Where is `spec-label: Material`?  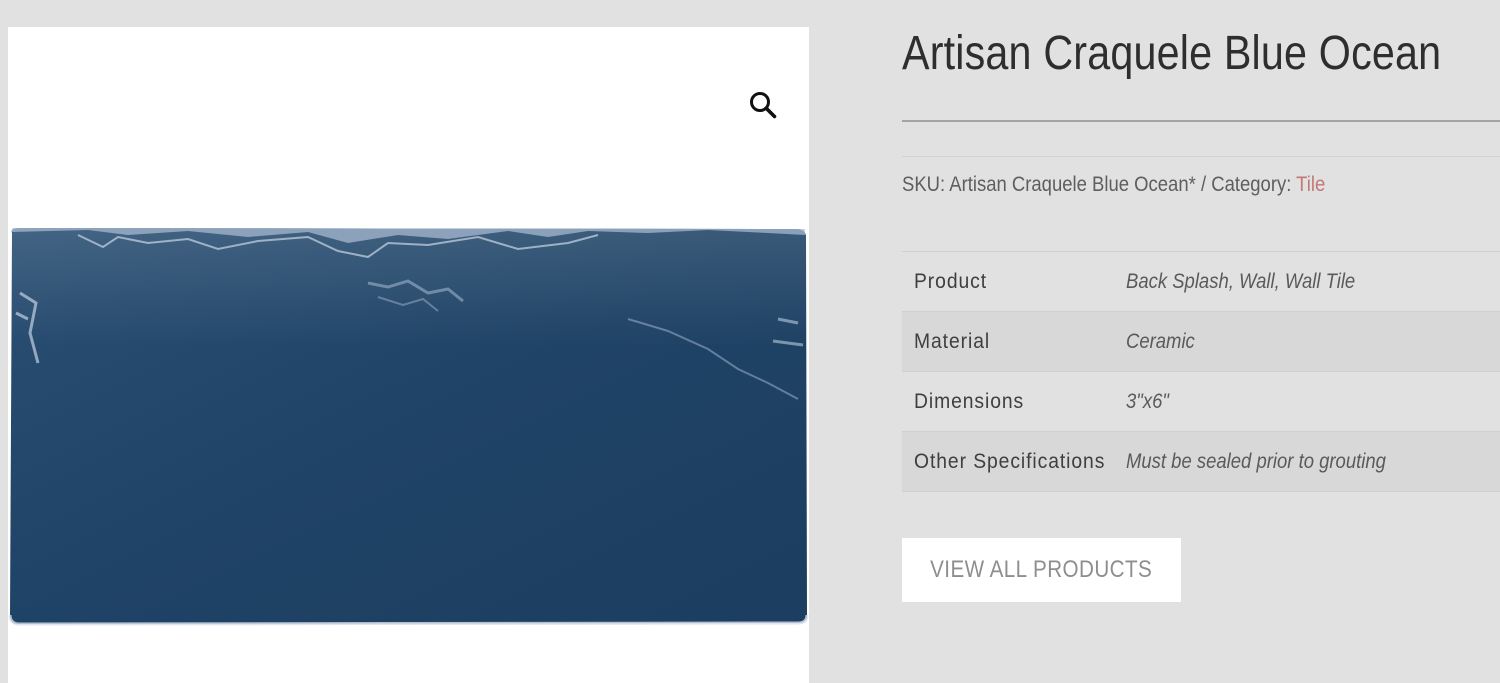 spec-label: Material is located at coordinates (952, 341).